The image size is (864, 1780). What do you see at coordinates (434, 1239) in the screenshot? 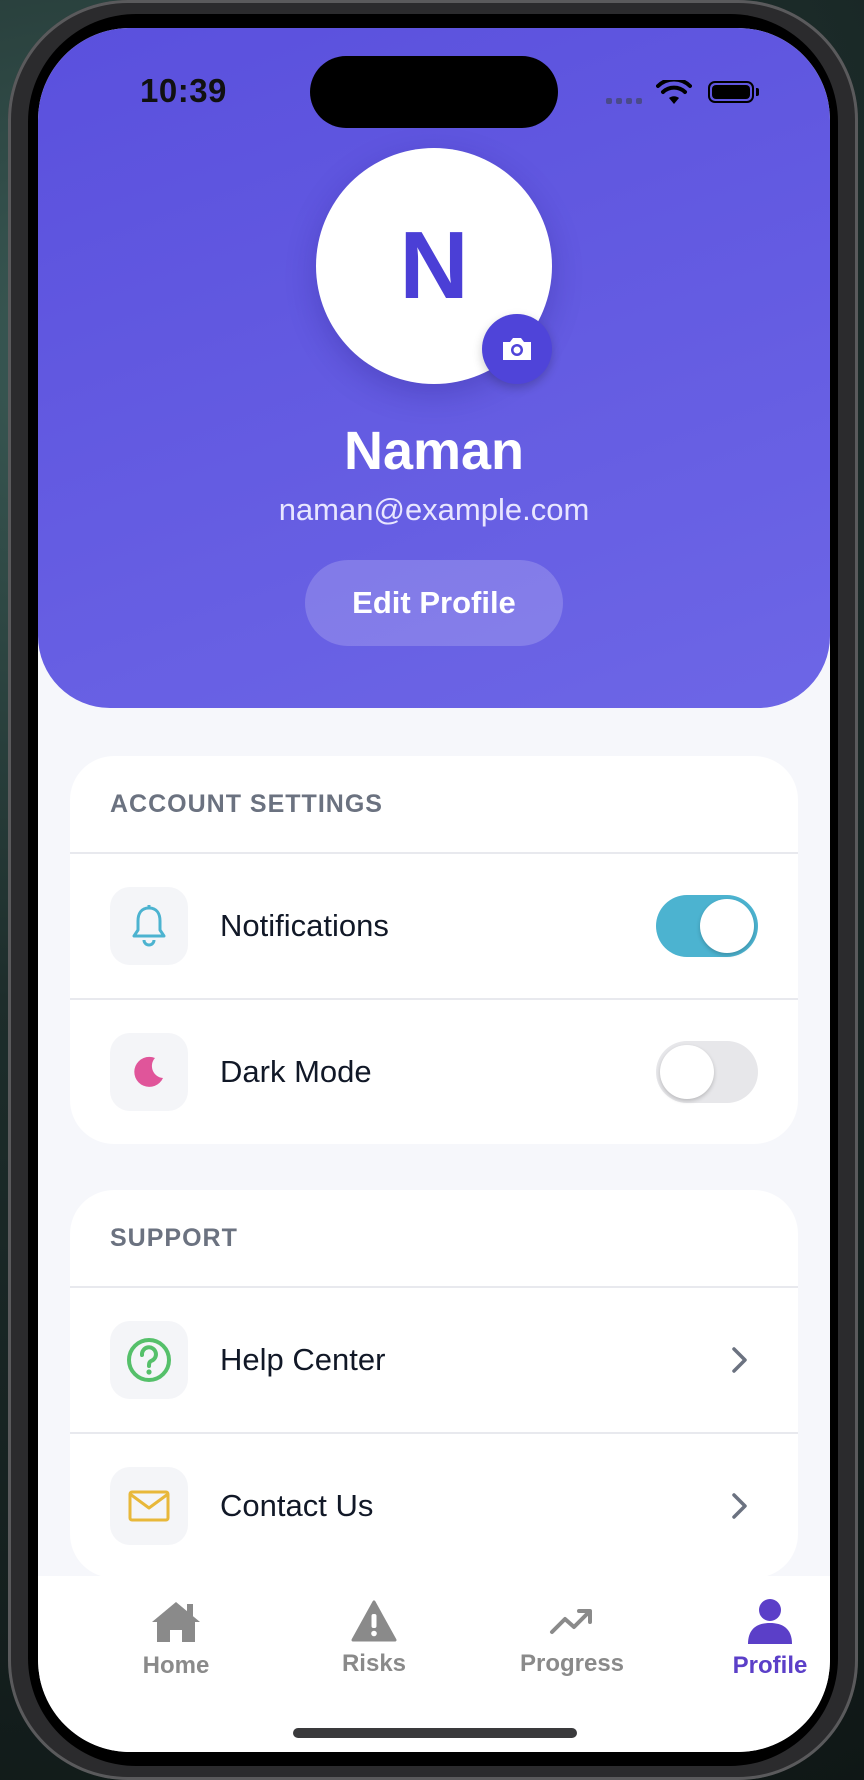
I see `support-title: SUPPORT` at bounding box center [434, 1239].